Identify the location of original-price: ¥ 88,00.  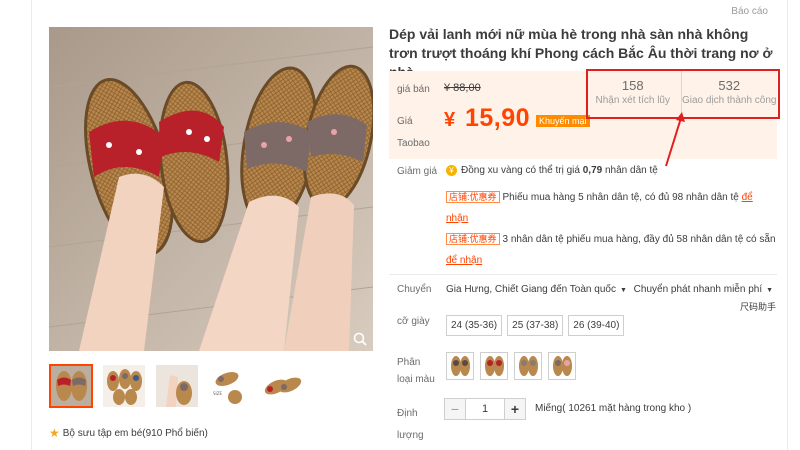
(462, 88).